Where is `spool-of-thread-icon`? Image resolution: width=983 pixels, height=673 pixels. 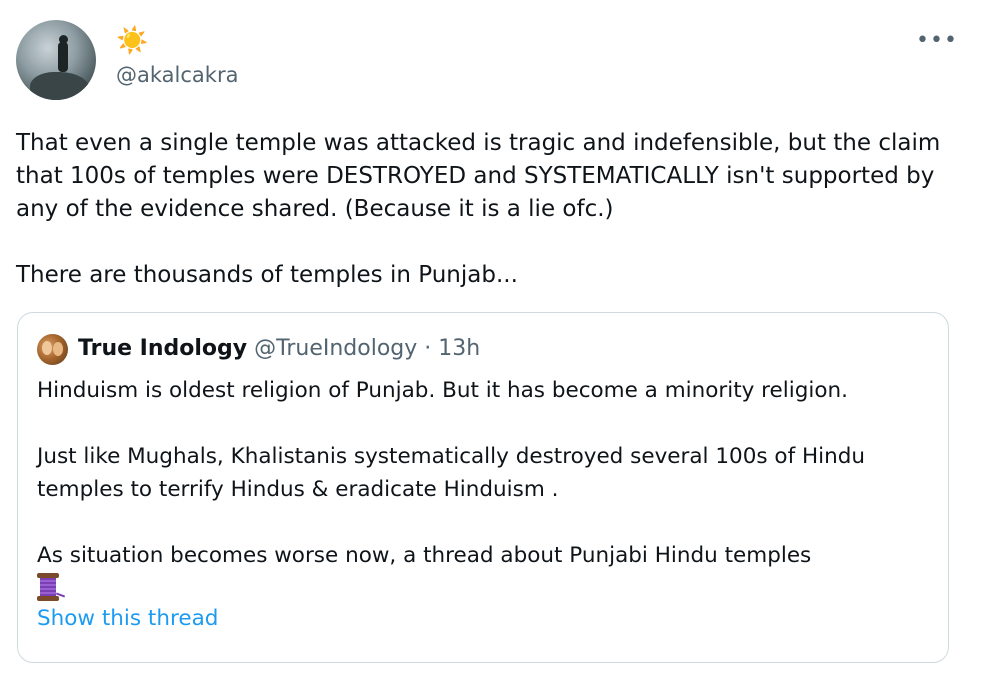
spool-of-thread-icon is located at coordinates (51, 587).